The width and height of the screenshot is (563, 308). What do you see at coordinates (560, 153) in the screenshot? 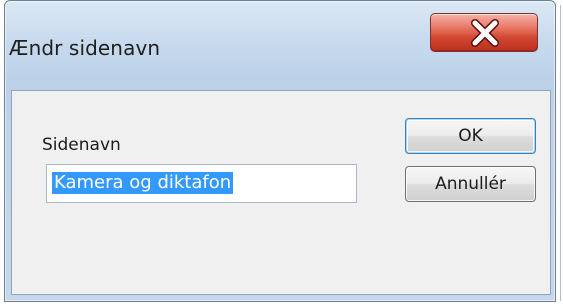
I see `window-edge-shadow` at bounding box center [560, 153].